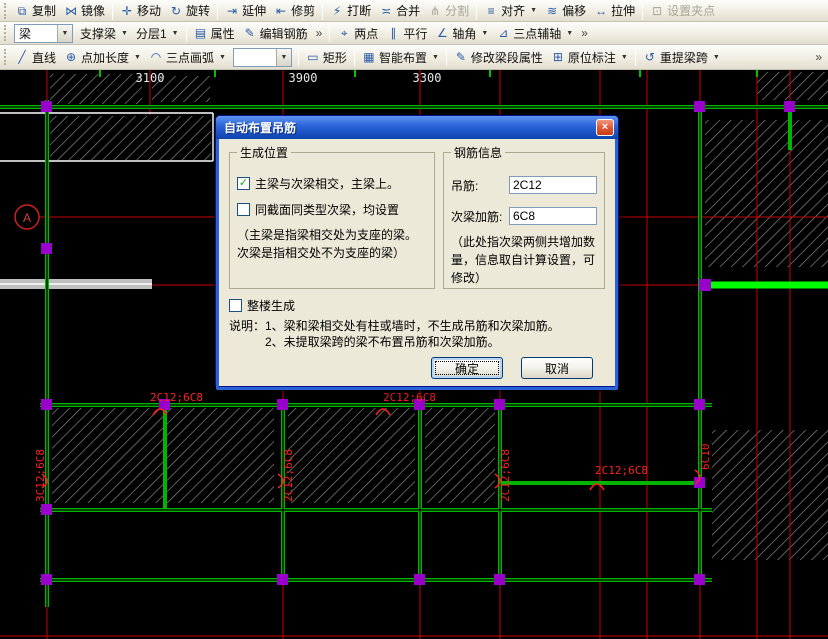  I want to click on checkbox-whole-building: 整楼生成, so click(417, 305).